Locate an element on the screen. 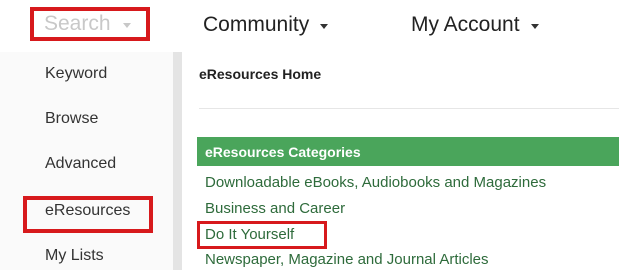  my-account-menu: My Account is located at coordinates (475, 25).